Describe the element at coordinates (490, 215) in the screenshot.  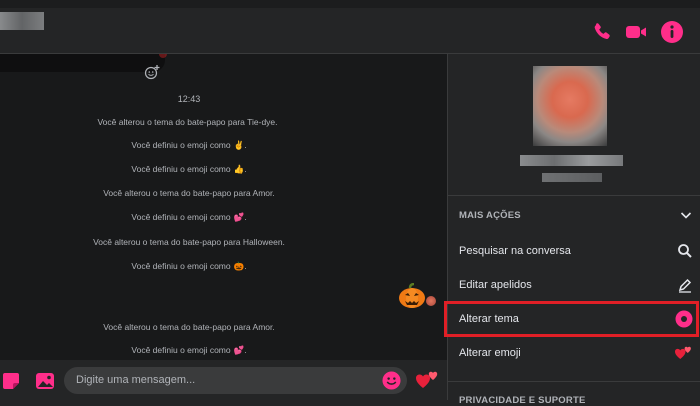
I see `section-title-more-actions: MAIS AÇÕES` at that location.